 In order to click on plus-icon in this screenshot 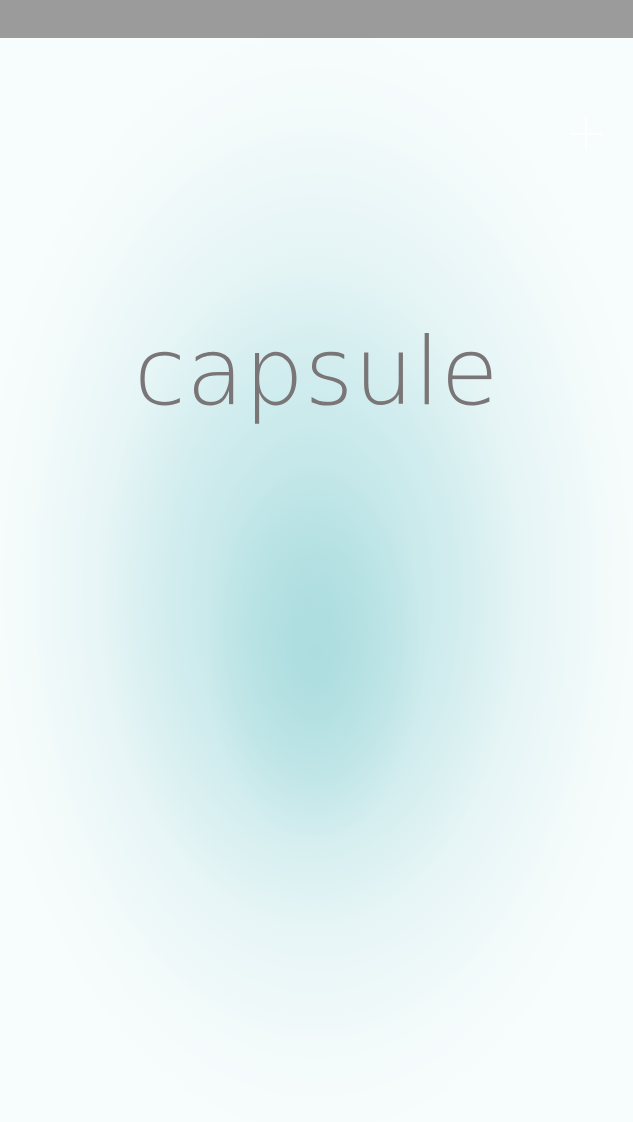, I will do `click(586, 134)`.